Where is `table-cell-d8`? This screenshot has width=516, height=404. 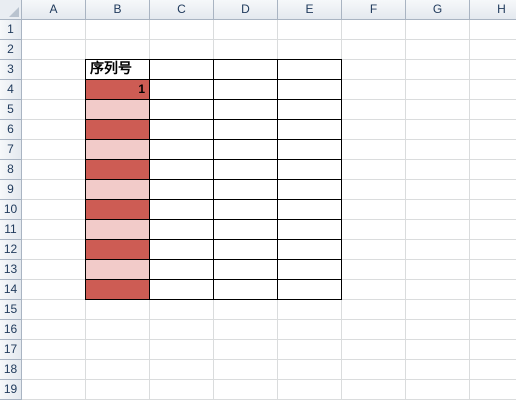 table-cell-d8 is located at coordinates (246, 170).